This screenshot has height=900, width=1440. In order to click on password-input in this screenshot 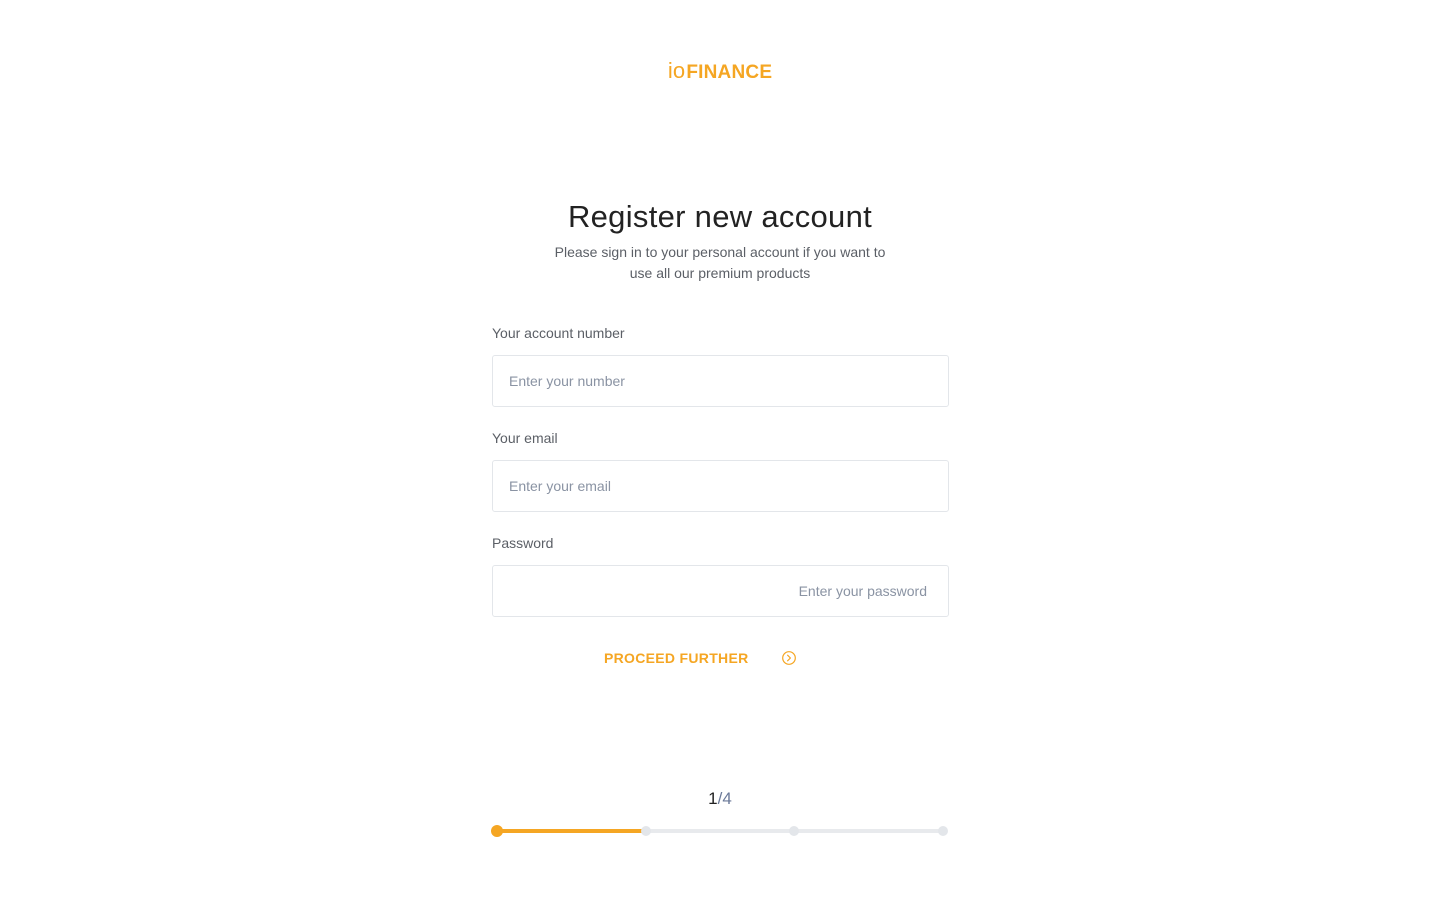, I will do `click(720, 591)`.